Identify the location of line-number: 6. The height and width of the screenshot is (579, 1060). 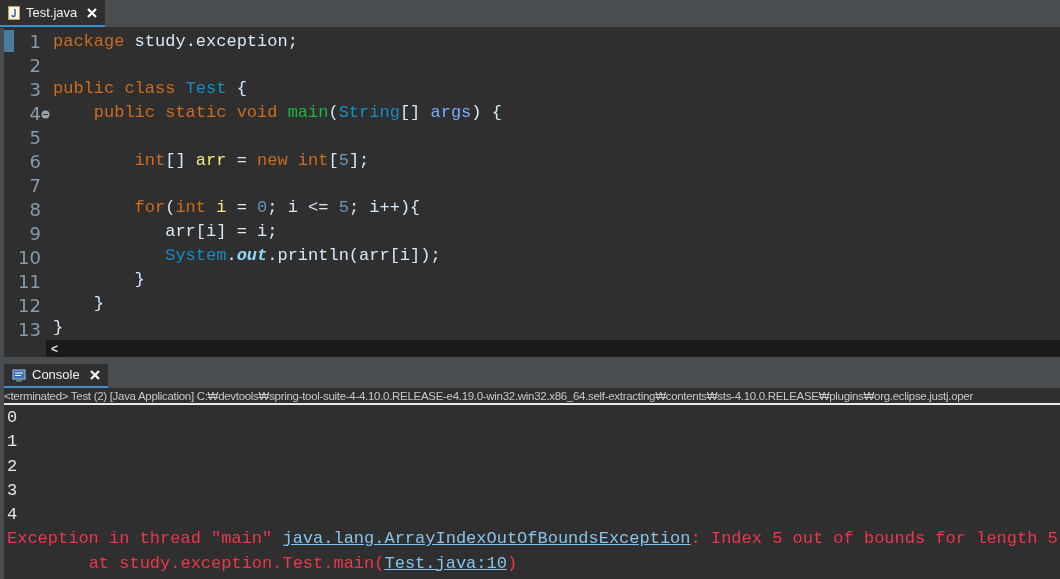
(35, 162).